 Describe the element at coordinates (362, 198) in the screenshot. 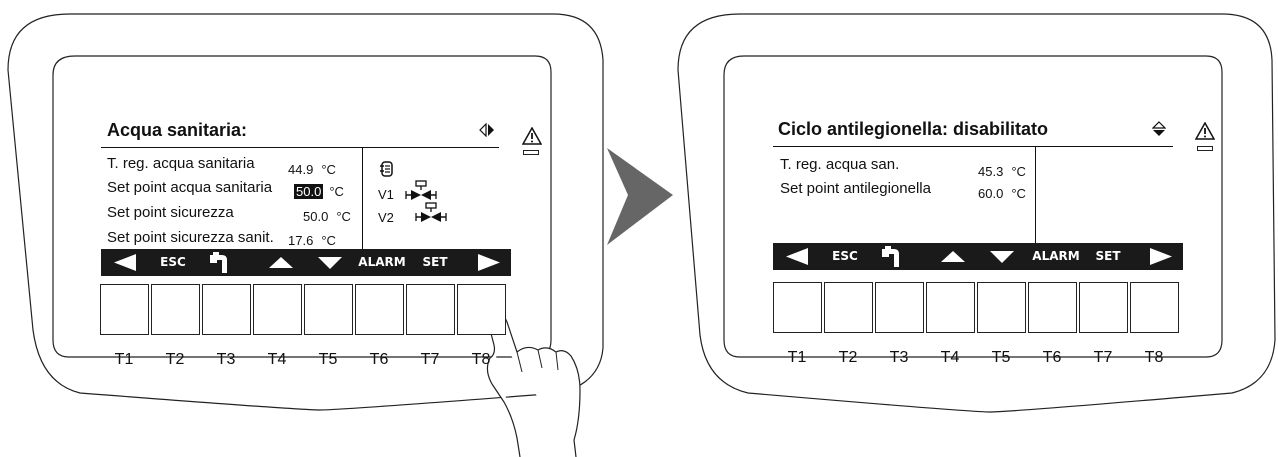

I see `left-divider` at that location.